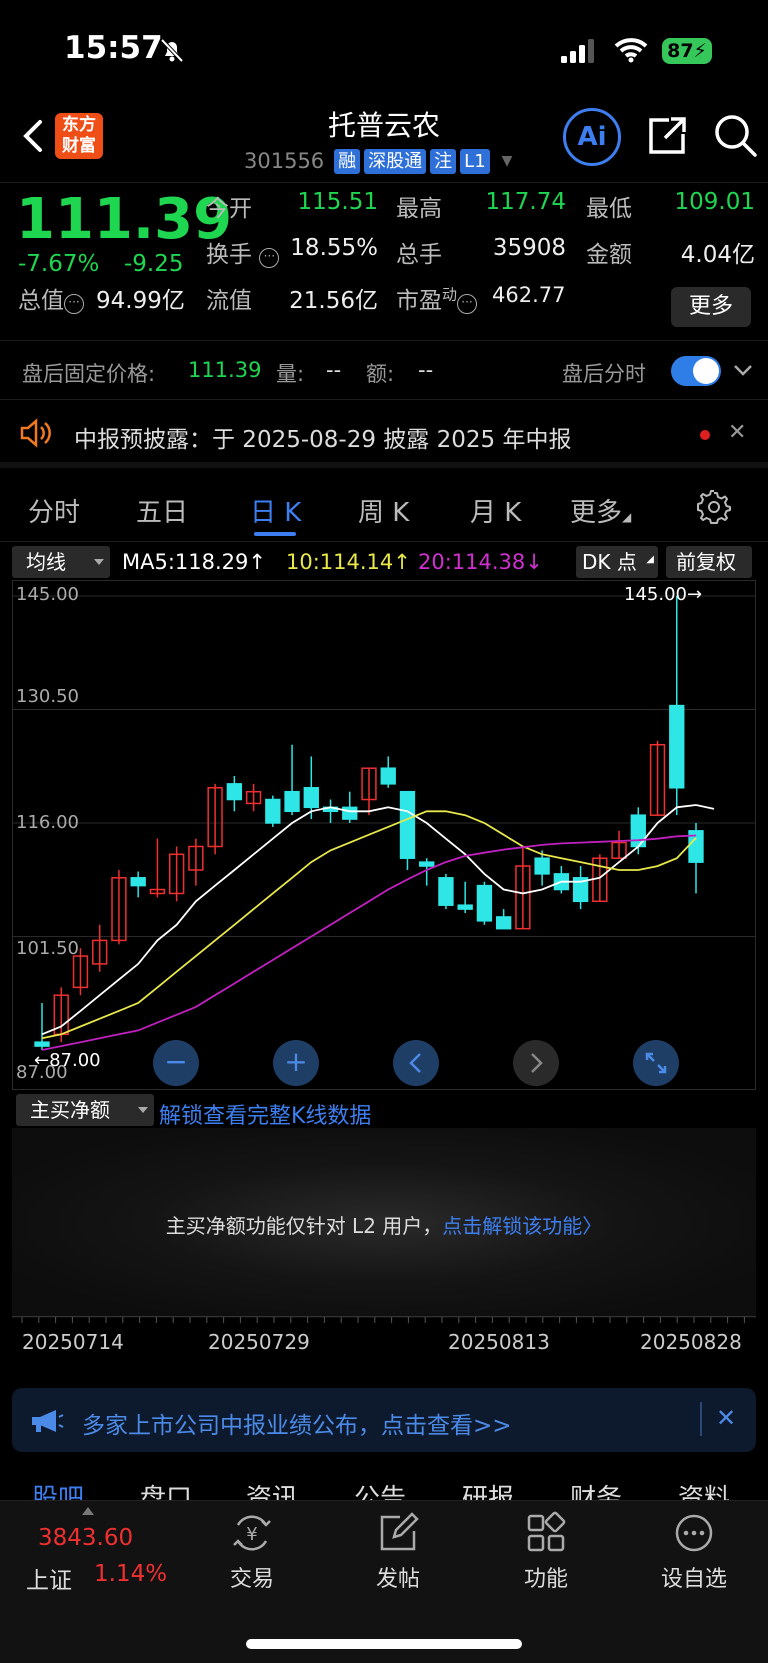 This screenshot has height=1663, width=768. I want to click on ma20-value: 20:114.38↓, so click(480, 562).